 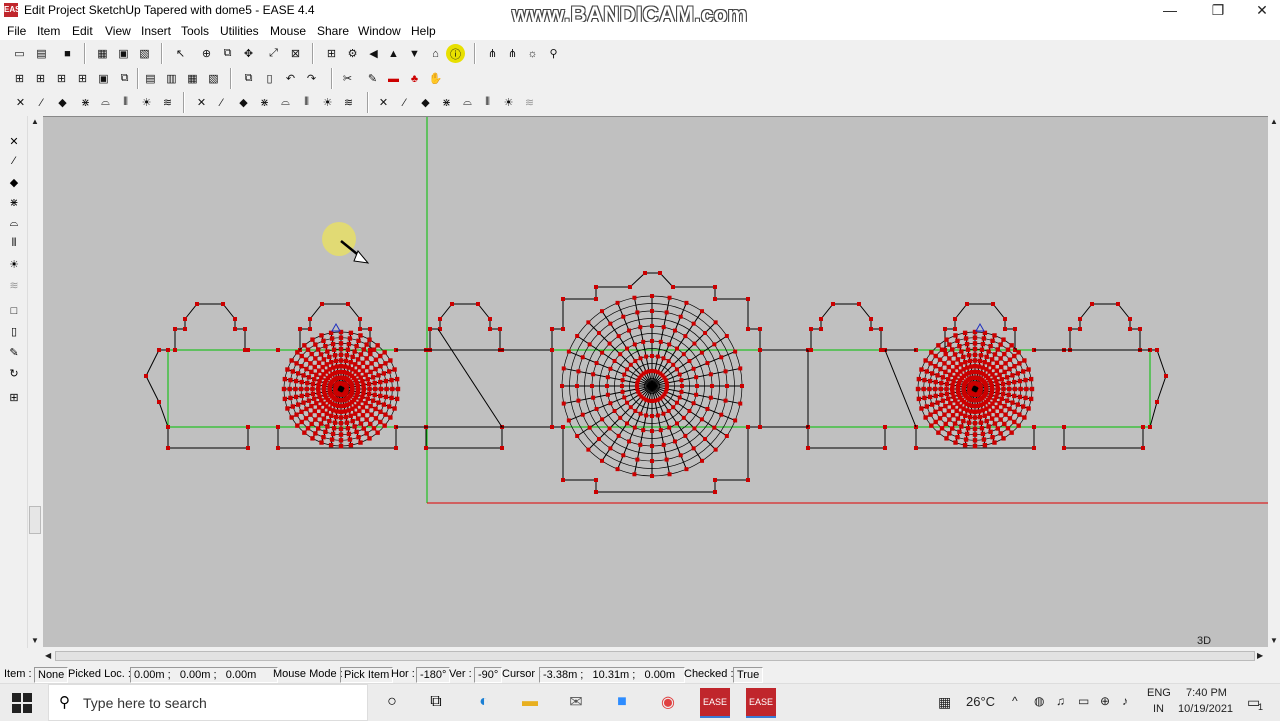 What do you see at coordinates (1274, 121) in the screenshot?
I see `right-scroll-up-icon: ▲` at bounding box center [1274, 121].